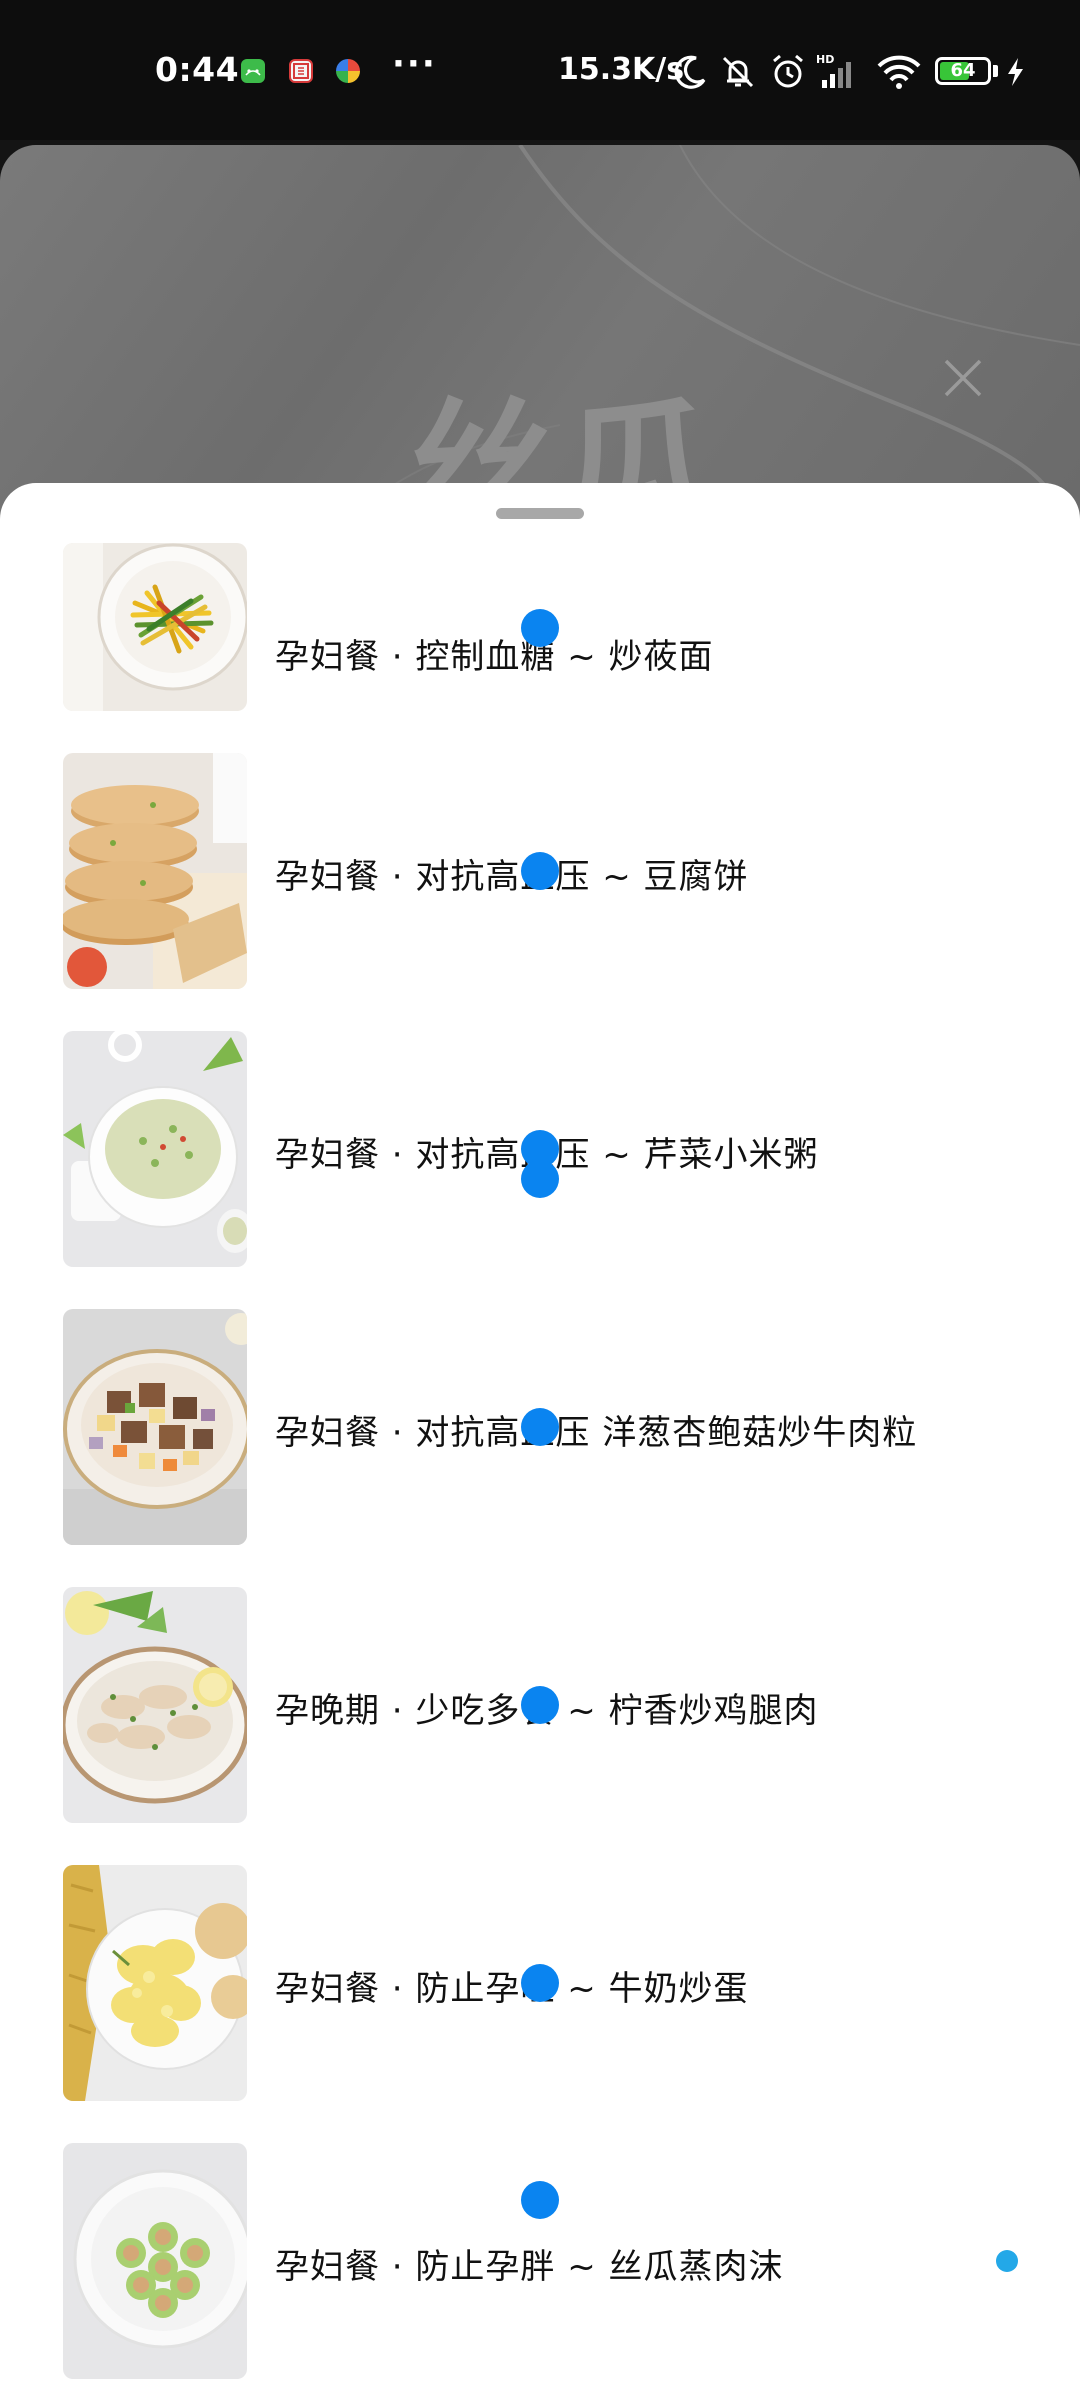 The width and height of the screenshot is (1080, 2400). What do you see at coordinates (788, 72) in the screenshot?
I see `alarm-icon` at bounding box center [788, 72].